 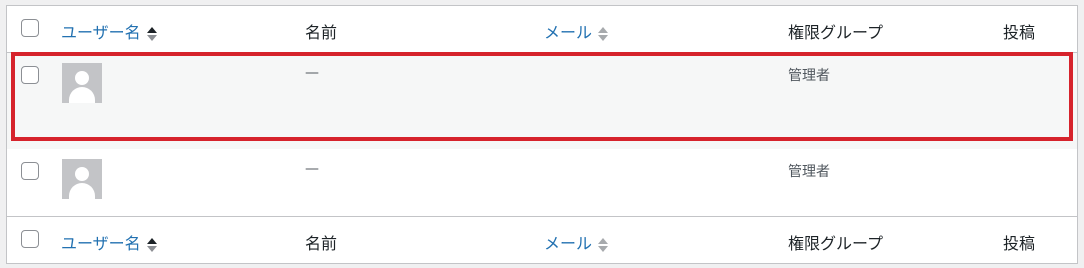 I want to click on select-all-checkbox-footer, so click(x=30, y=239).